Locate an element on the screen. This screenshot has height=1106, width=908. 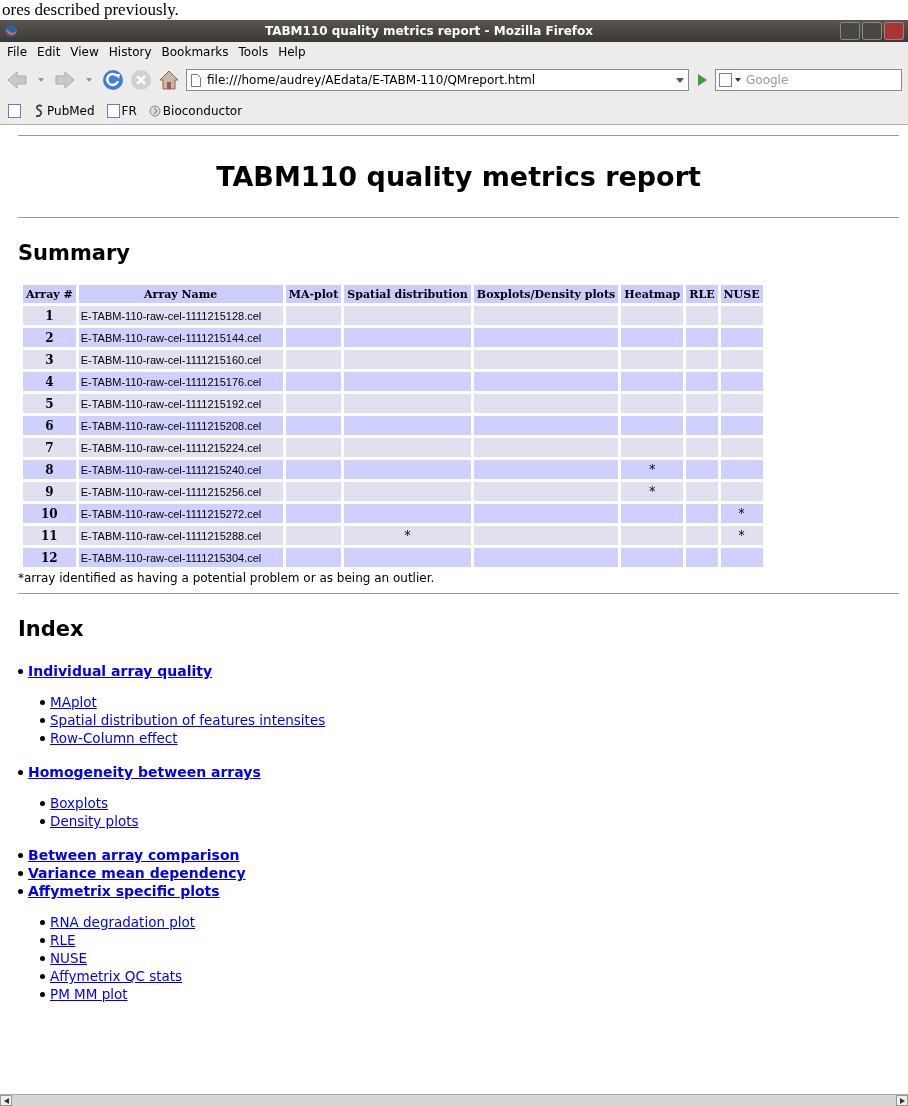
index-link: Variance mean dependency is located at coordinates (137, 873).